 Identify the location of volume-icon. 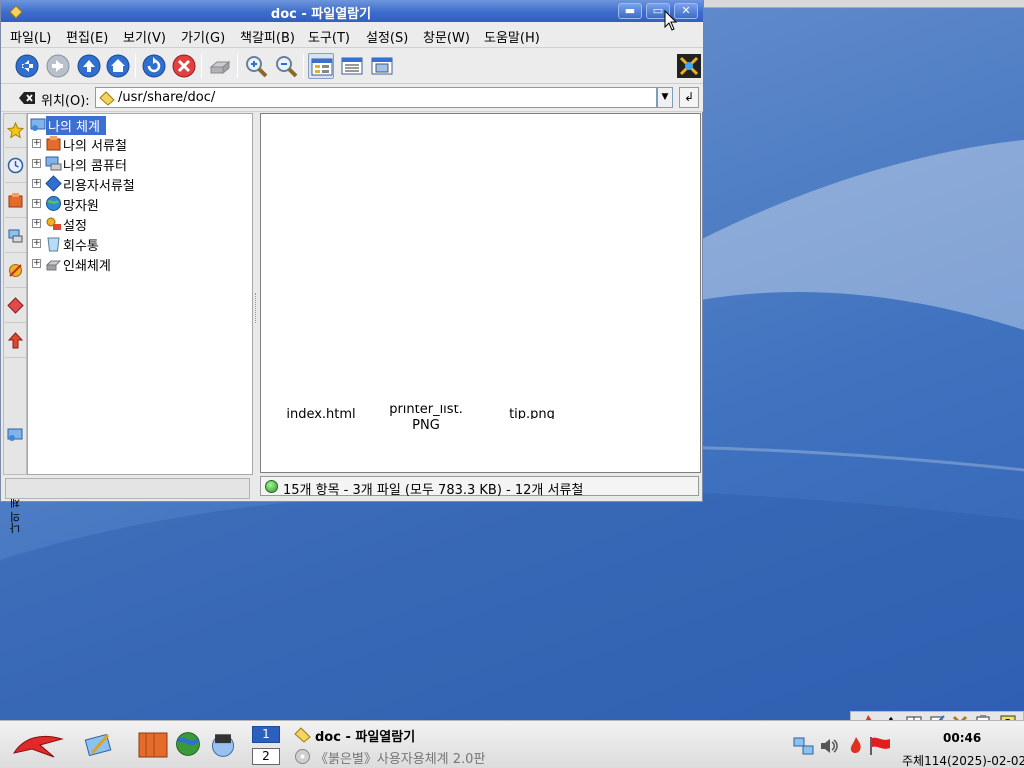
(829, 746).